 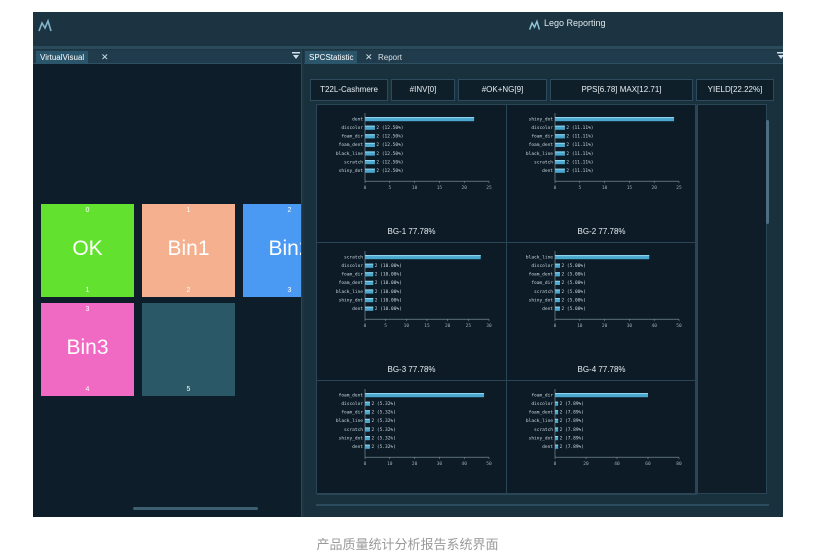 I want to click on bin-tile-ok: 0 OK 1, so click(x=87, y=250).